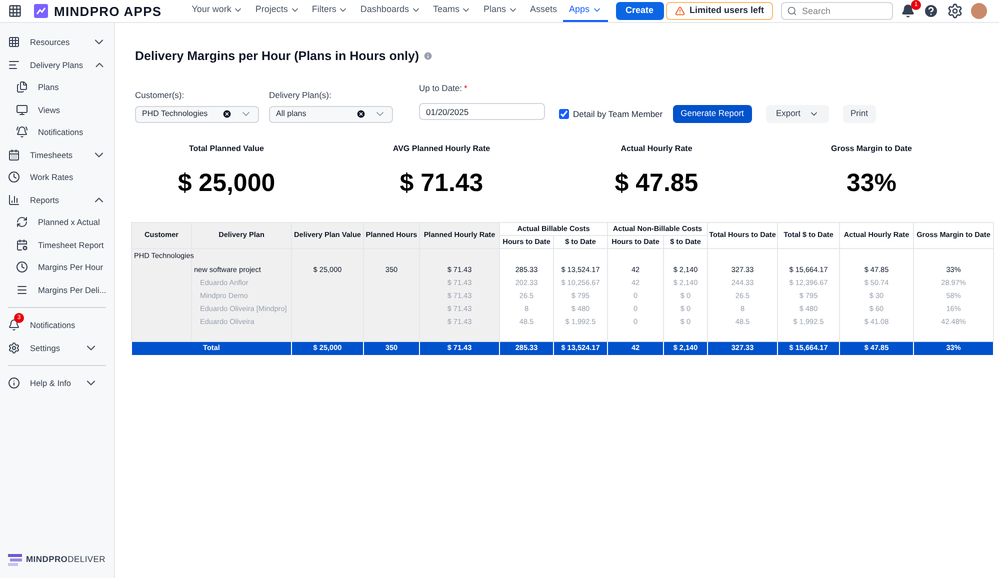  What do you see at coordinates (390, 11) in the screenshot?
I see `nav-tab: Dashboards` at bounding box center [390, 11].